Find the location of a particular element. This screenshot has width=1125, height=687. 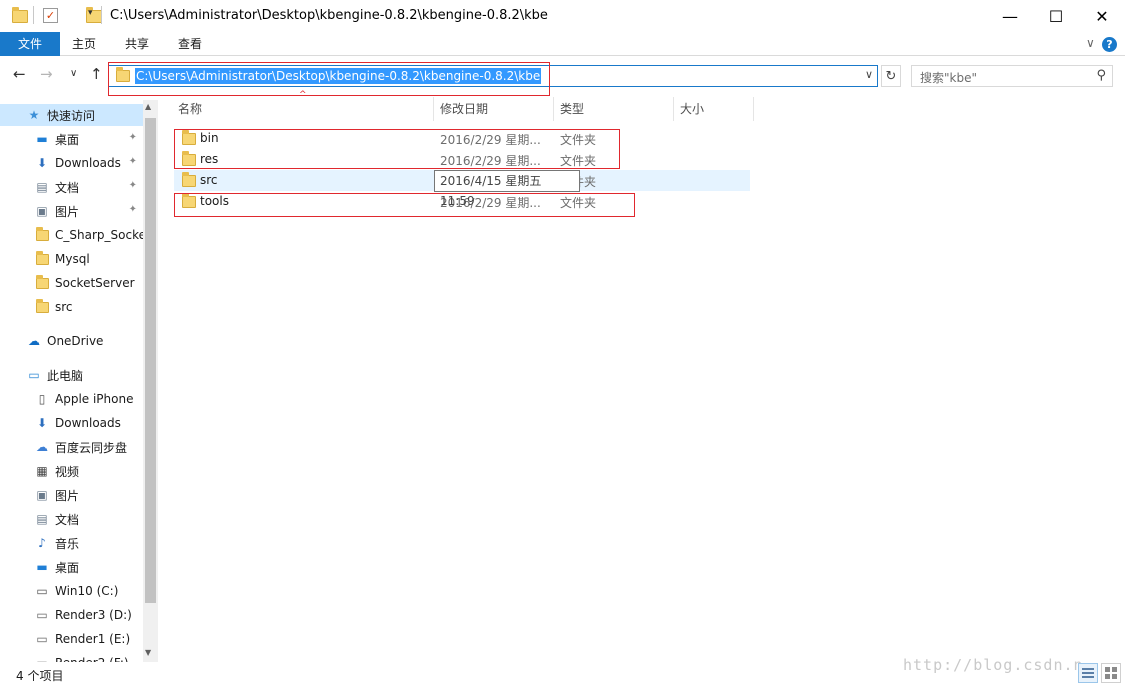

sidebar-item-label: 快速访问 is located at coordinates (71, 115).